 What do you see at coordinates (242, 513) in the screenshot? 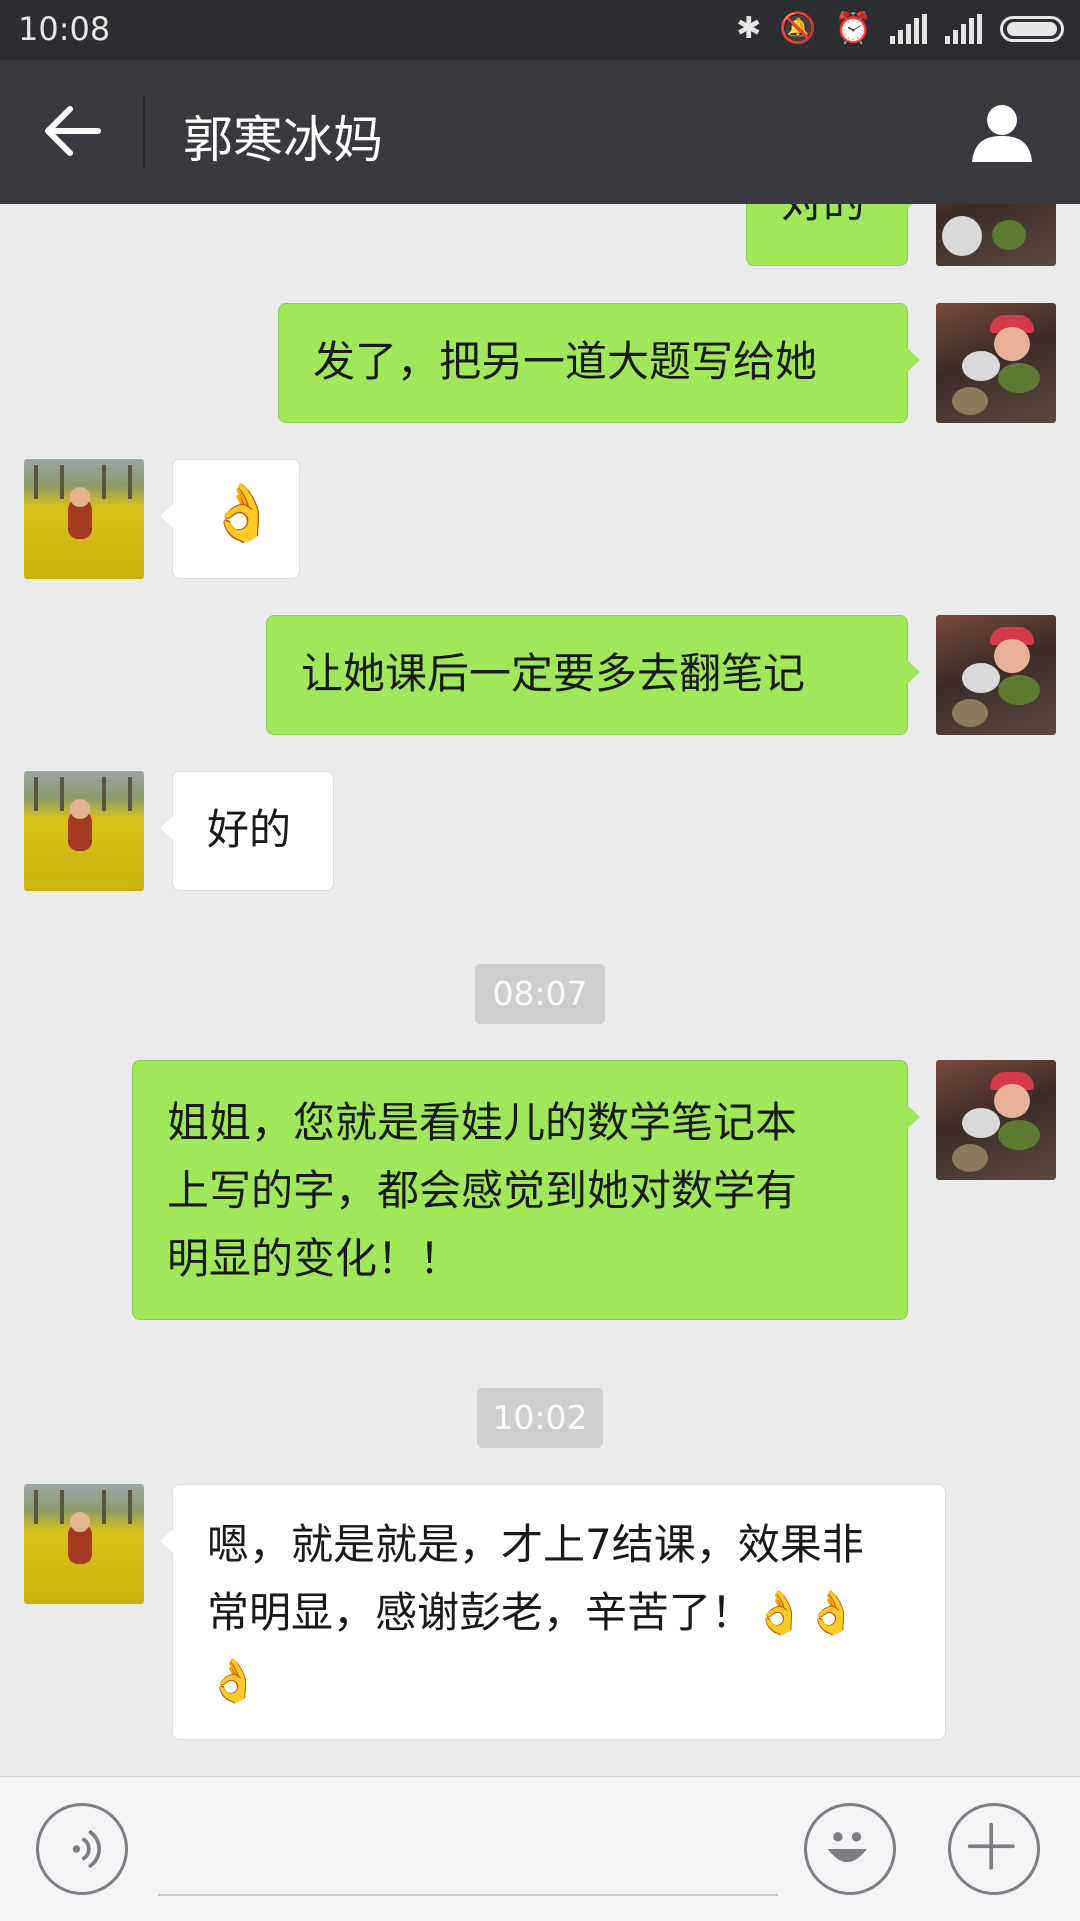
I see `ok-hand-emoji: 👌` at bounding box center [242, 513].